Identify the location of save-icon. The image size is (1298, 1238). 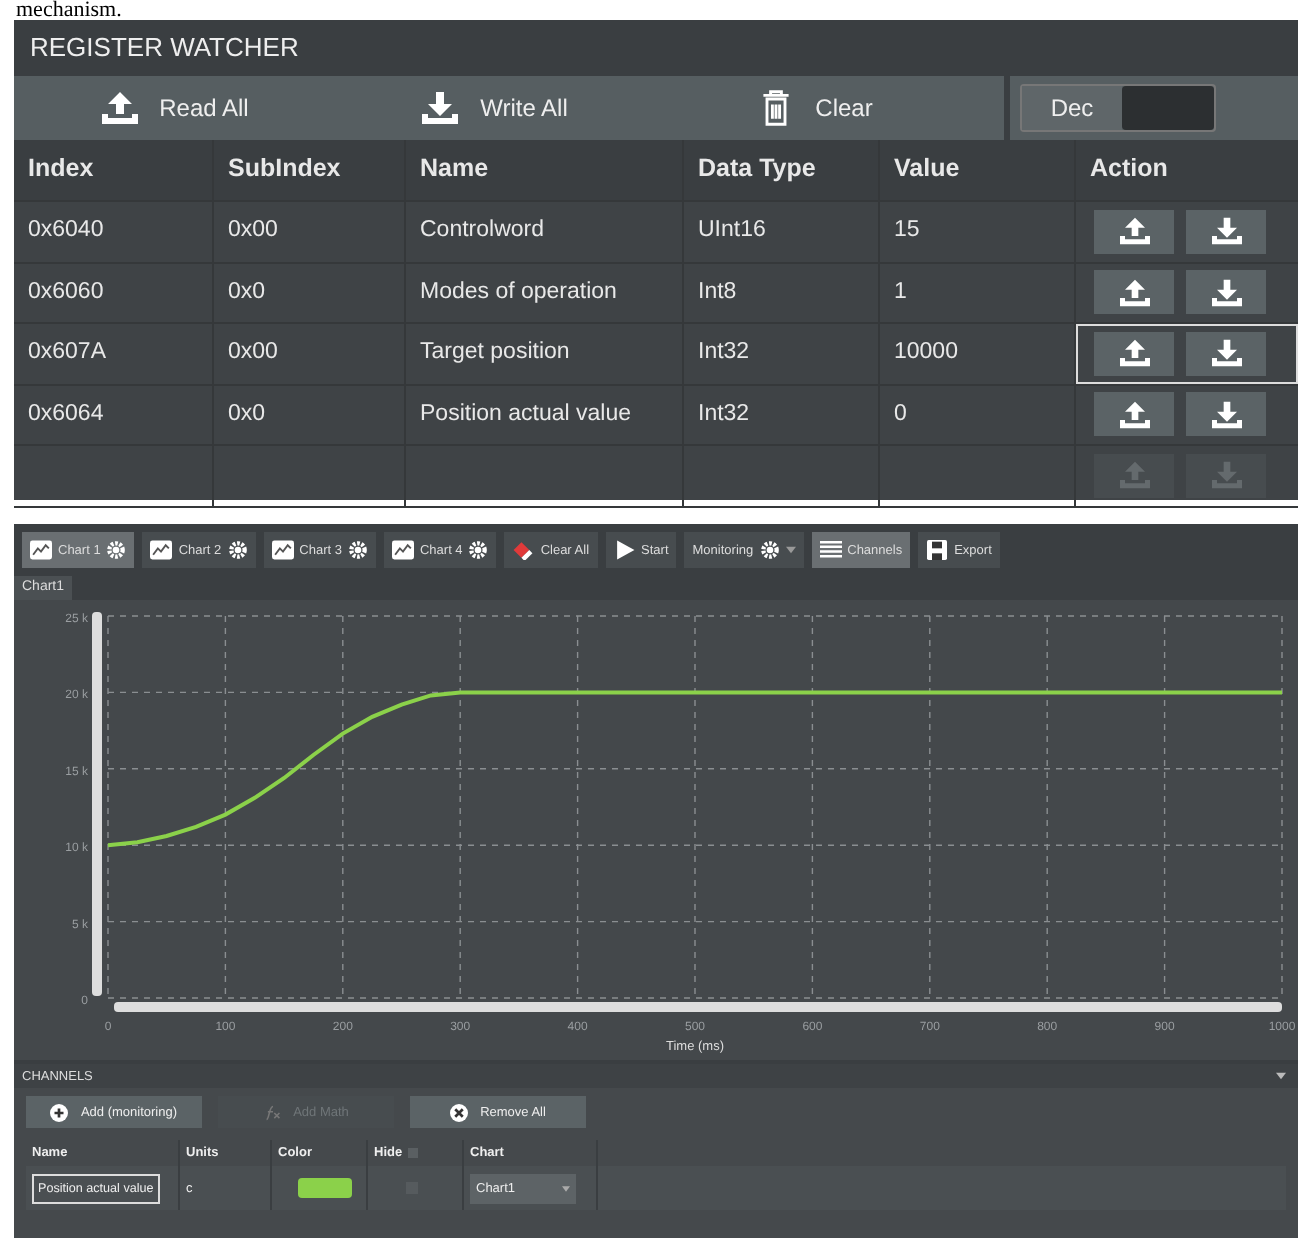
(937, 550).